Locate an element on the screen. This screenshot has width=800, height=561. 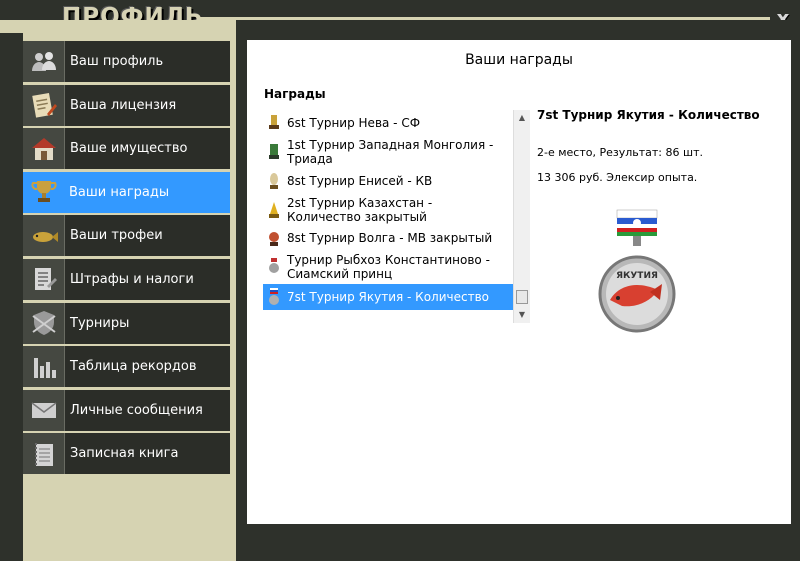
scroll-thumb is located at coordinates (522, 297).